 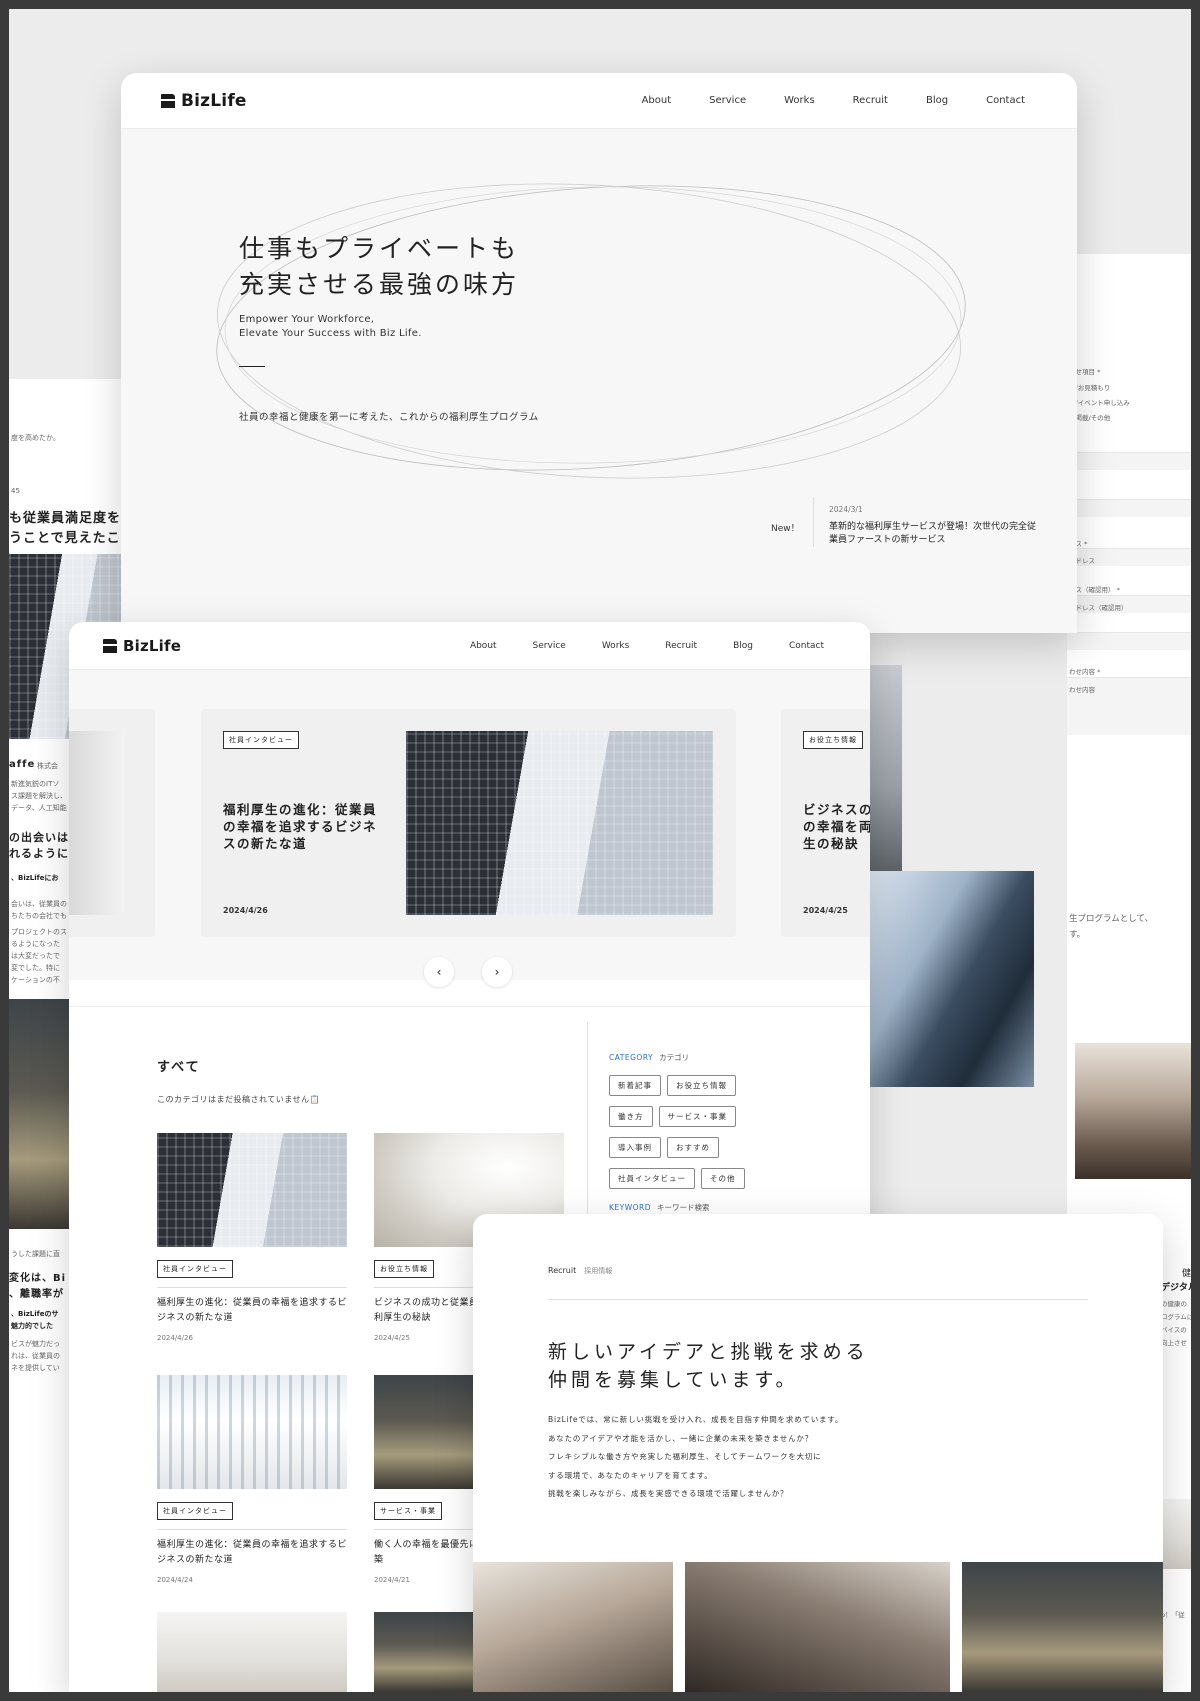 What do you see at coordinates (35, 1314) in the screenshot?
I see `article-foot-4: 、BizLifeのサ` at bounding box center [35, 1314].